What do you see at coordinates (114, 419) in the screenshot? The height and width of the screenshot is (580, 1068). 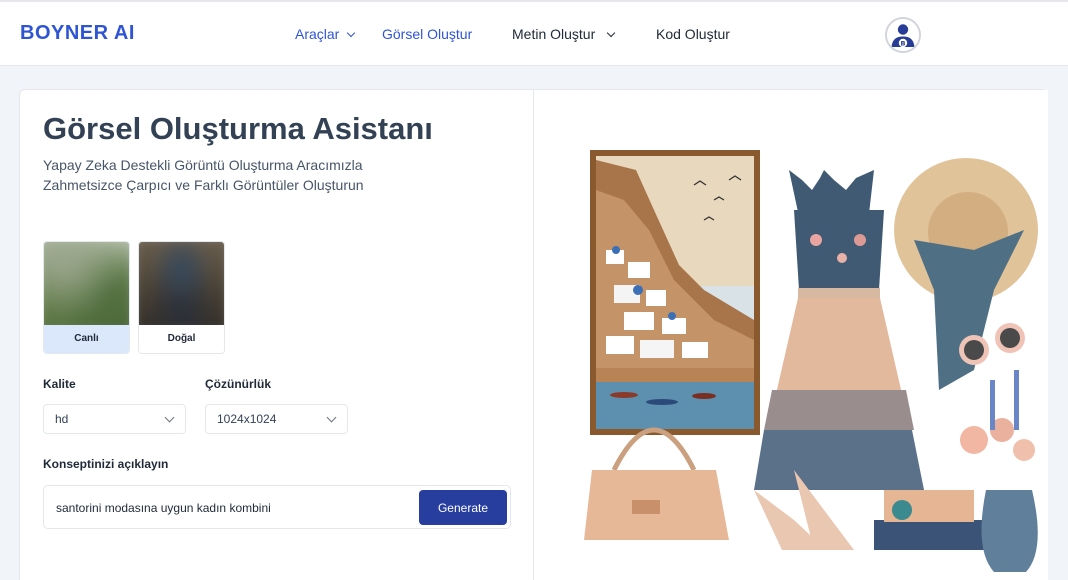 I see `quality-select: hd` at bounding box center [114, 419].